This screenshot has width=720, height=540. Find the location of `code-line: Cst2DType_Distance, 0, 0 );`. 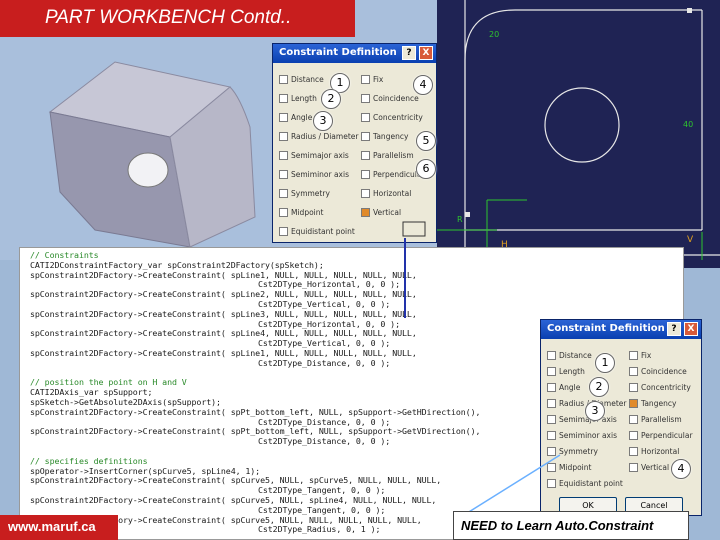

code-line: Cst2DType_Distance, 0, 0 ); is located at coordinates (324, 421).